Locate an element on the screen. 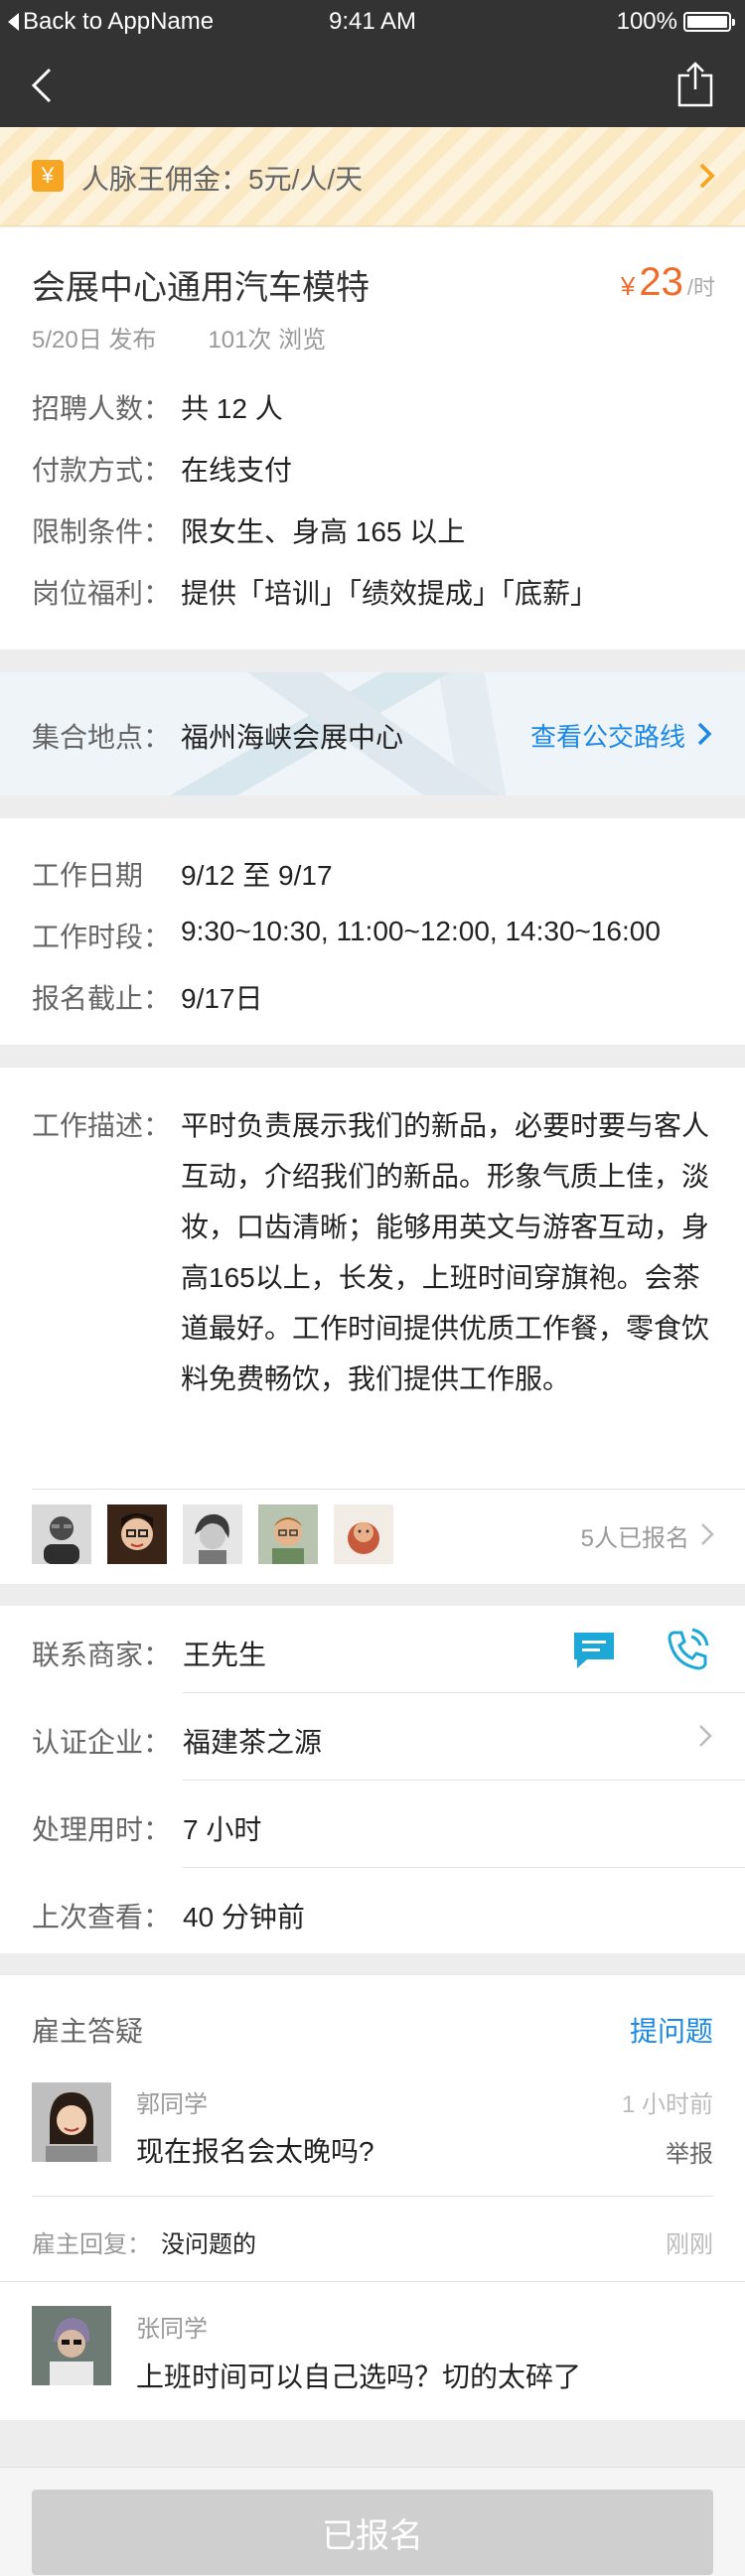 The width and height of the screenshot is (745, 2576). view-count: 101次 浏览 is located at coordinates (267, 340).